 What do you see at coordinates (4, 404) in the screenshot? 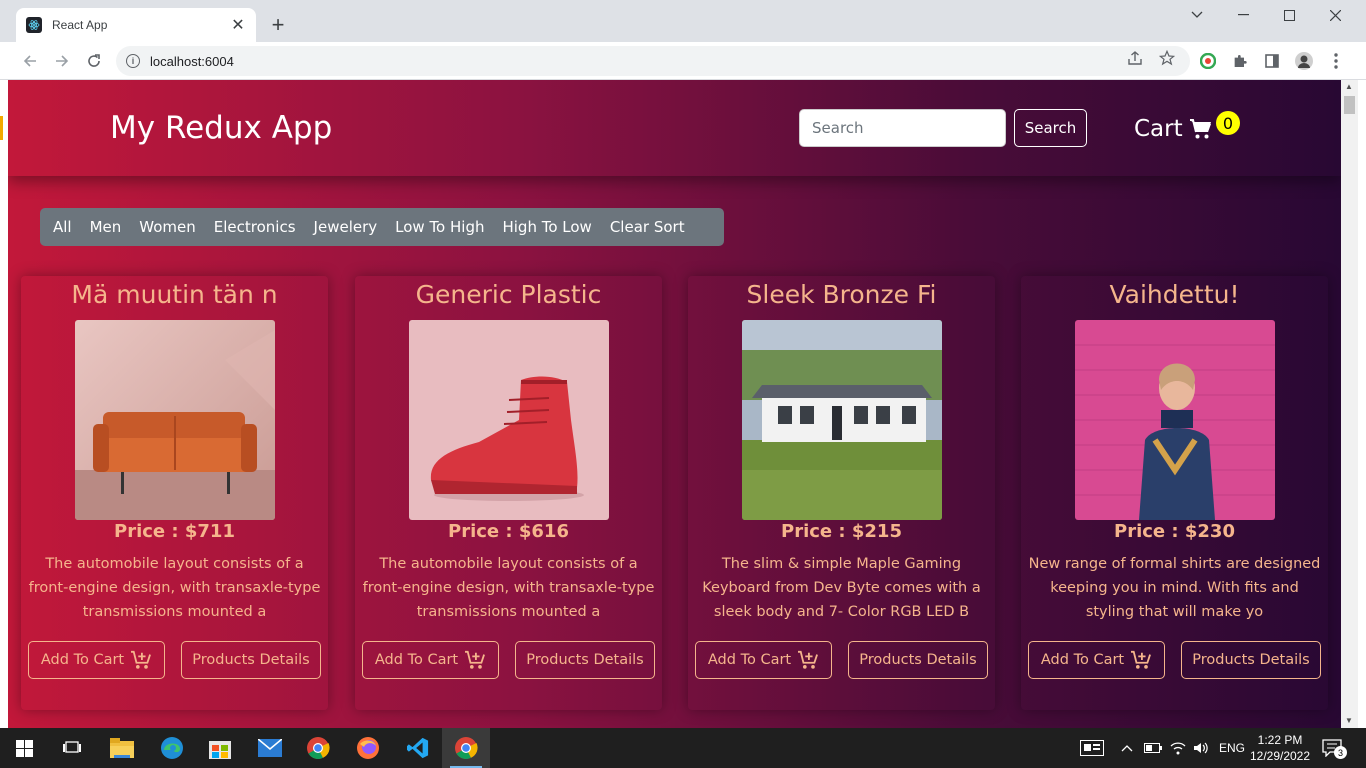
I see `window-edge` at bounding box center [4, 404].